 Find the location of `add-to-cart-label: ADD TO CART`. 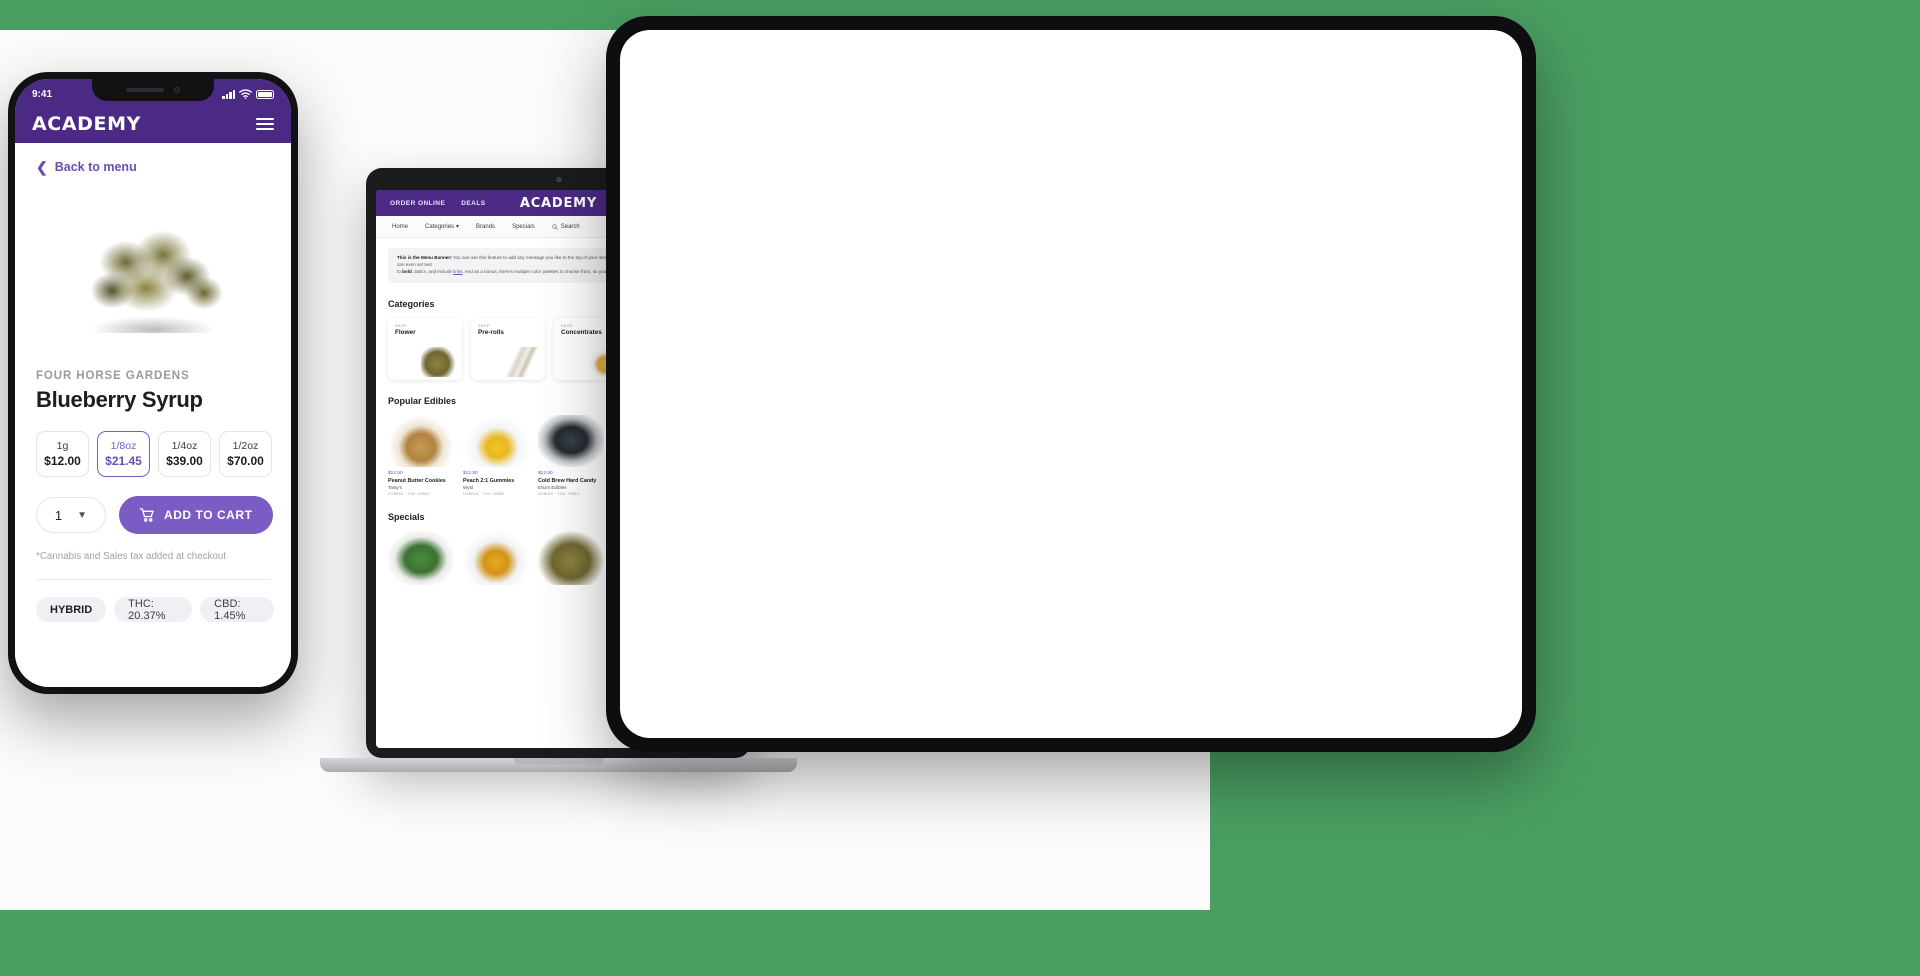

add-to-cart-label: ADD TO CART is located at coordinates (208, 515).